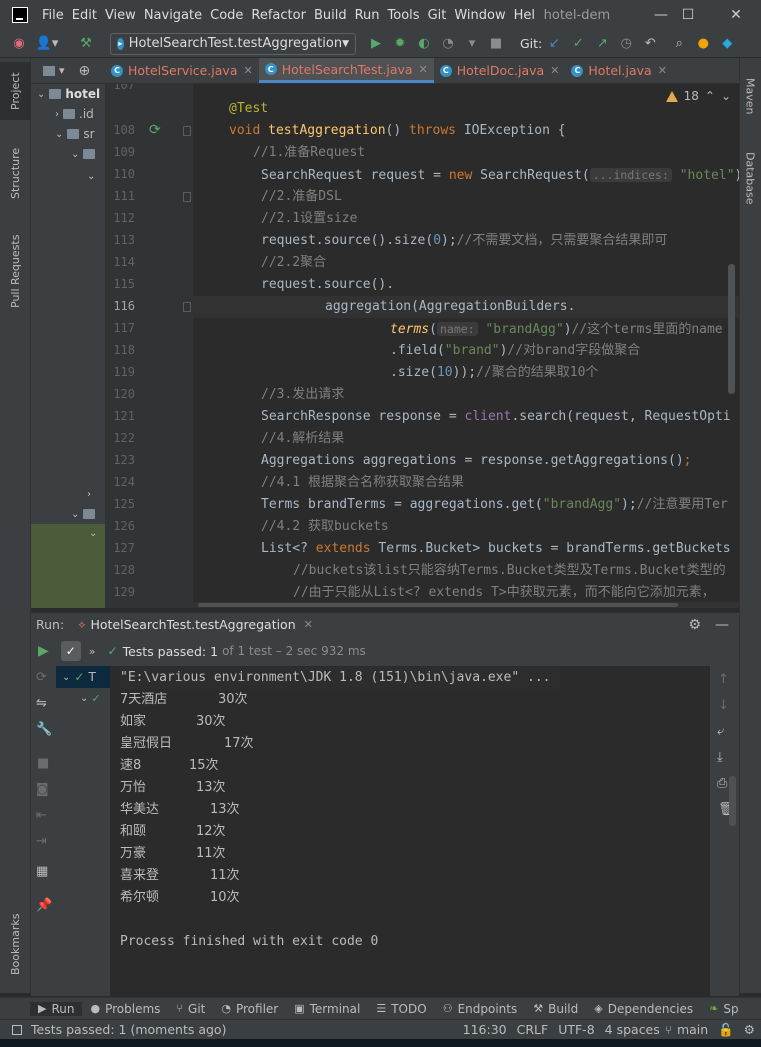  What do you see at coordinates (84, 15) in the screenshot?
I see `menu-edit: Edit` at bounding box center [84, 15].